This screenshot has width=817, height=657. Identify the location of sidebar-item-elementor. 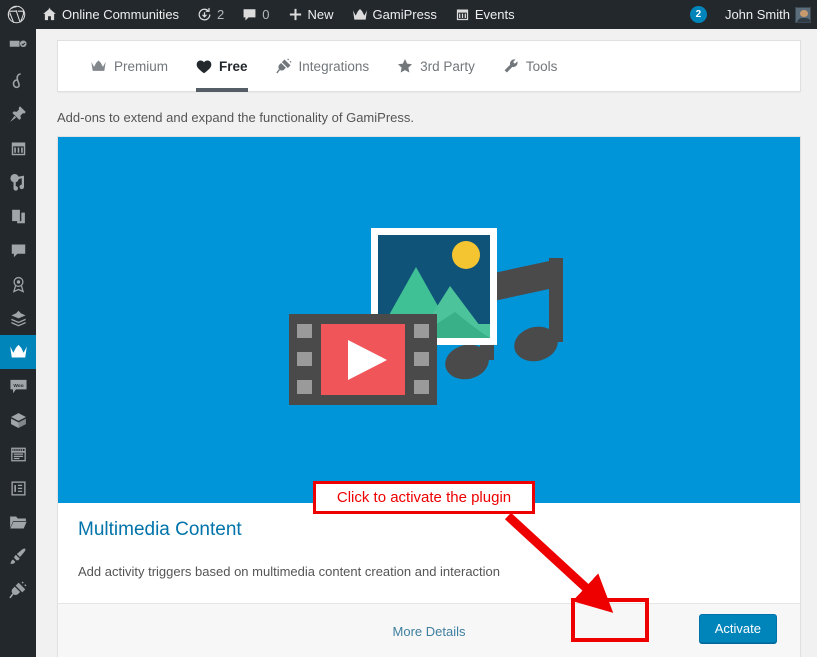
(18, 488).